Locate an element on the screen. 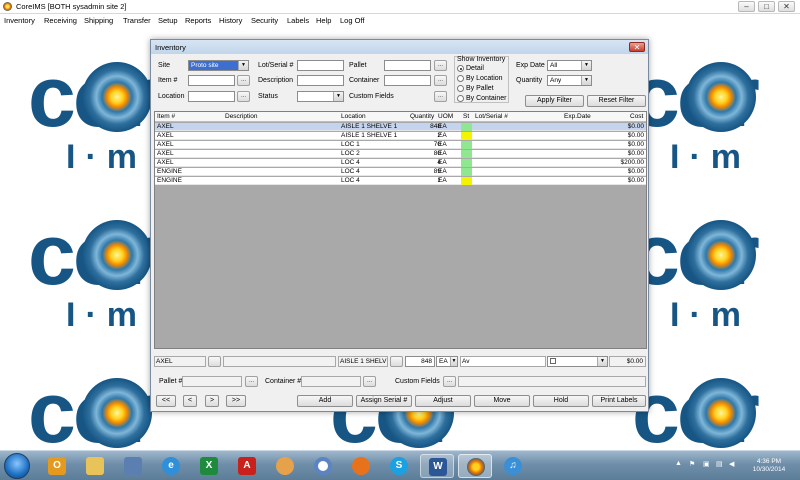 The width and height of the screenshot is (800, 480). col-item: Item # is located at coordinates (166, 116).